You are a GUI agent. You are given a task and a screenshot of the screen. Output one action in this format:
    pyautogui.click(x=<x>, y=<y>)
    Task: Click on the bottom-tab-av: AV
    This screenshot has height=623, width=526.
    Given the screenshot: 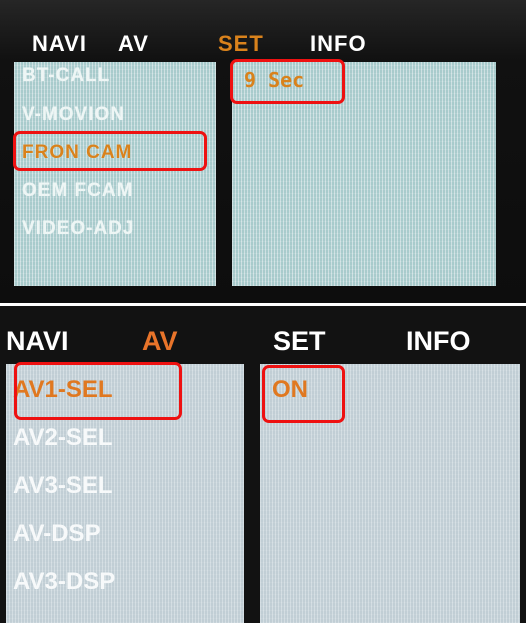 What is the action you would take?
    pyautogui.click(x=160, y=341)
    